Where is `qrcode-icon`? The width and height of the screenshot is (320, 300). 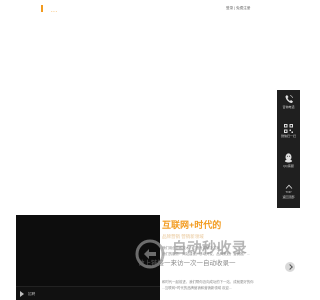
qrcode-icon is located at coordinates (288, 128).